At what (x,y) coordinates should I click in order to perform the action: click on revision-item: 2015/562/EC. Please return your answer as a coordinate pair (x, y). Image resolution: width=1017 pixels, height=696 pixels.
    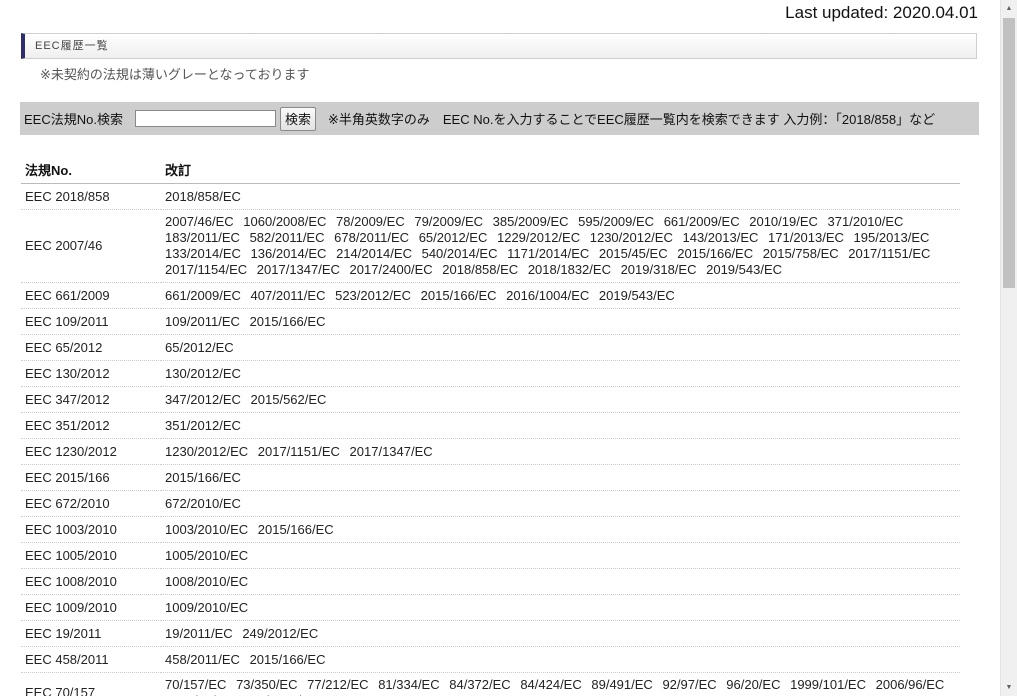
    Looking at the image, I should click on (288, 399).